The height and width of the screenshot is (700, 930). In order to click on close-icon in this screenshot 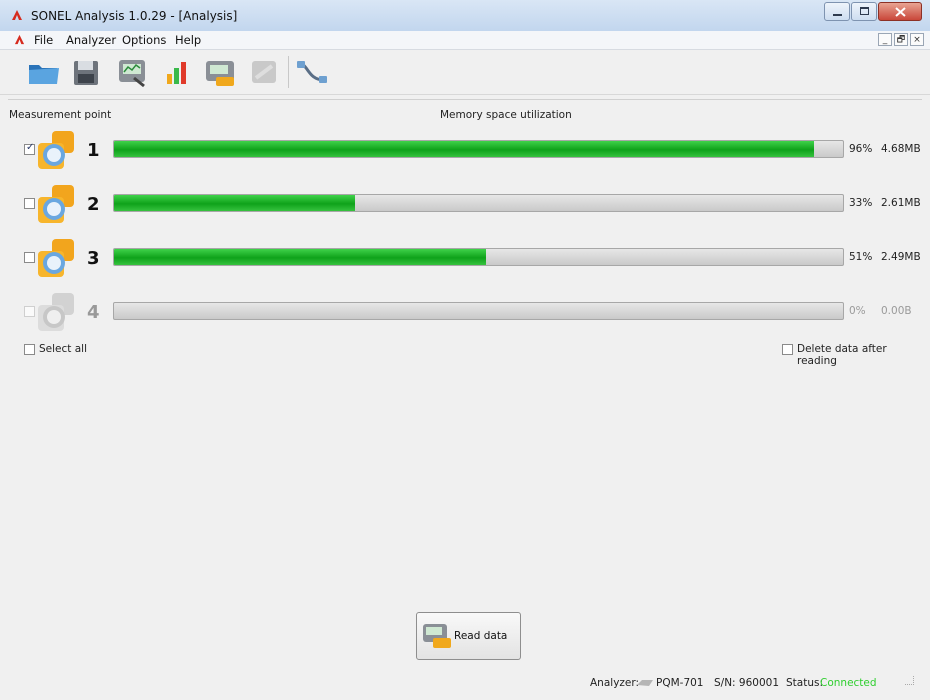, I will do `click(900, 12)`.